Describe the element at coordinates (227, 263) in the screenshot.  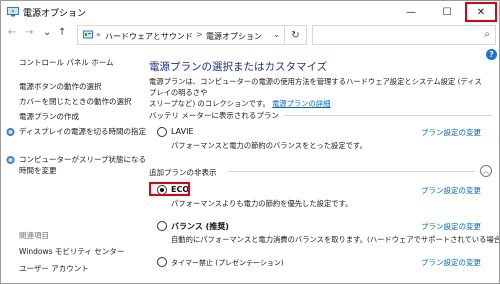
I see `plan-name-presentation: タイマー禁止 (プレゼンテーション)` at that location.